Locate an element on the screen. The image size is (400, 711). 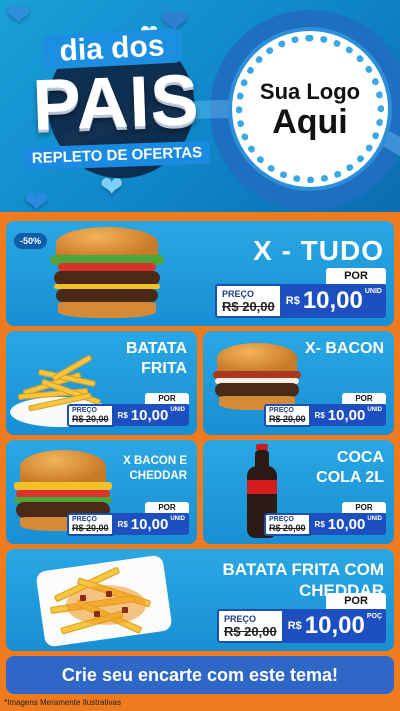
discount-badge: -50% is located at coordinates (31, 241).